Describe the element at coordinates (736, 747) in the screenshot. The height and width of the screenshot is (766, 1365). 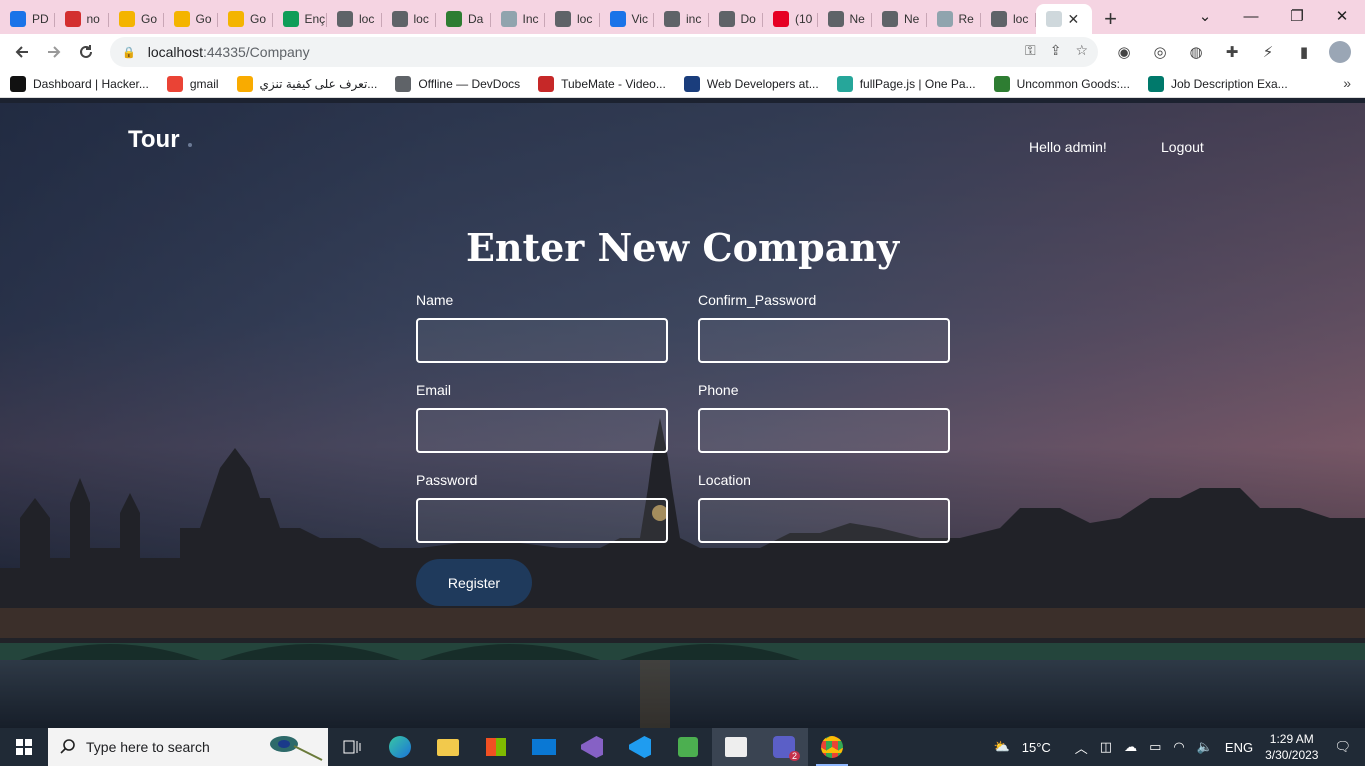
I see `video-editor-icon` at that location.